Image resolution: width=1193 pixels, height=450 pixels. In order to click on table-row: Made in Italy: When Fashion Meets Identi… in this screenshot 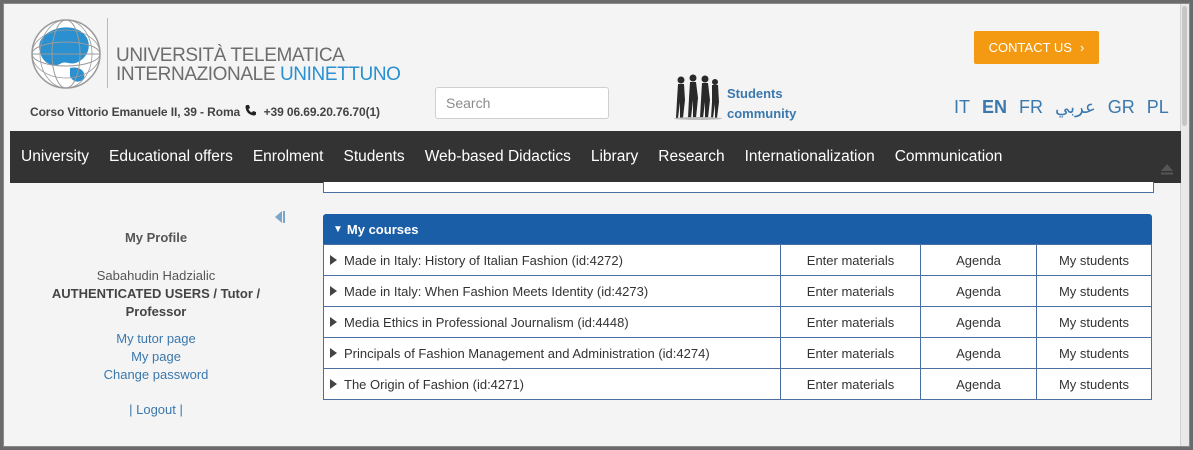, I will do `click(737, 291)`.